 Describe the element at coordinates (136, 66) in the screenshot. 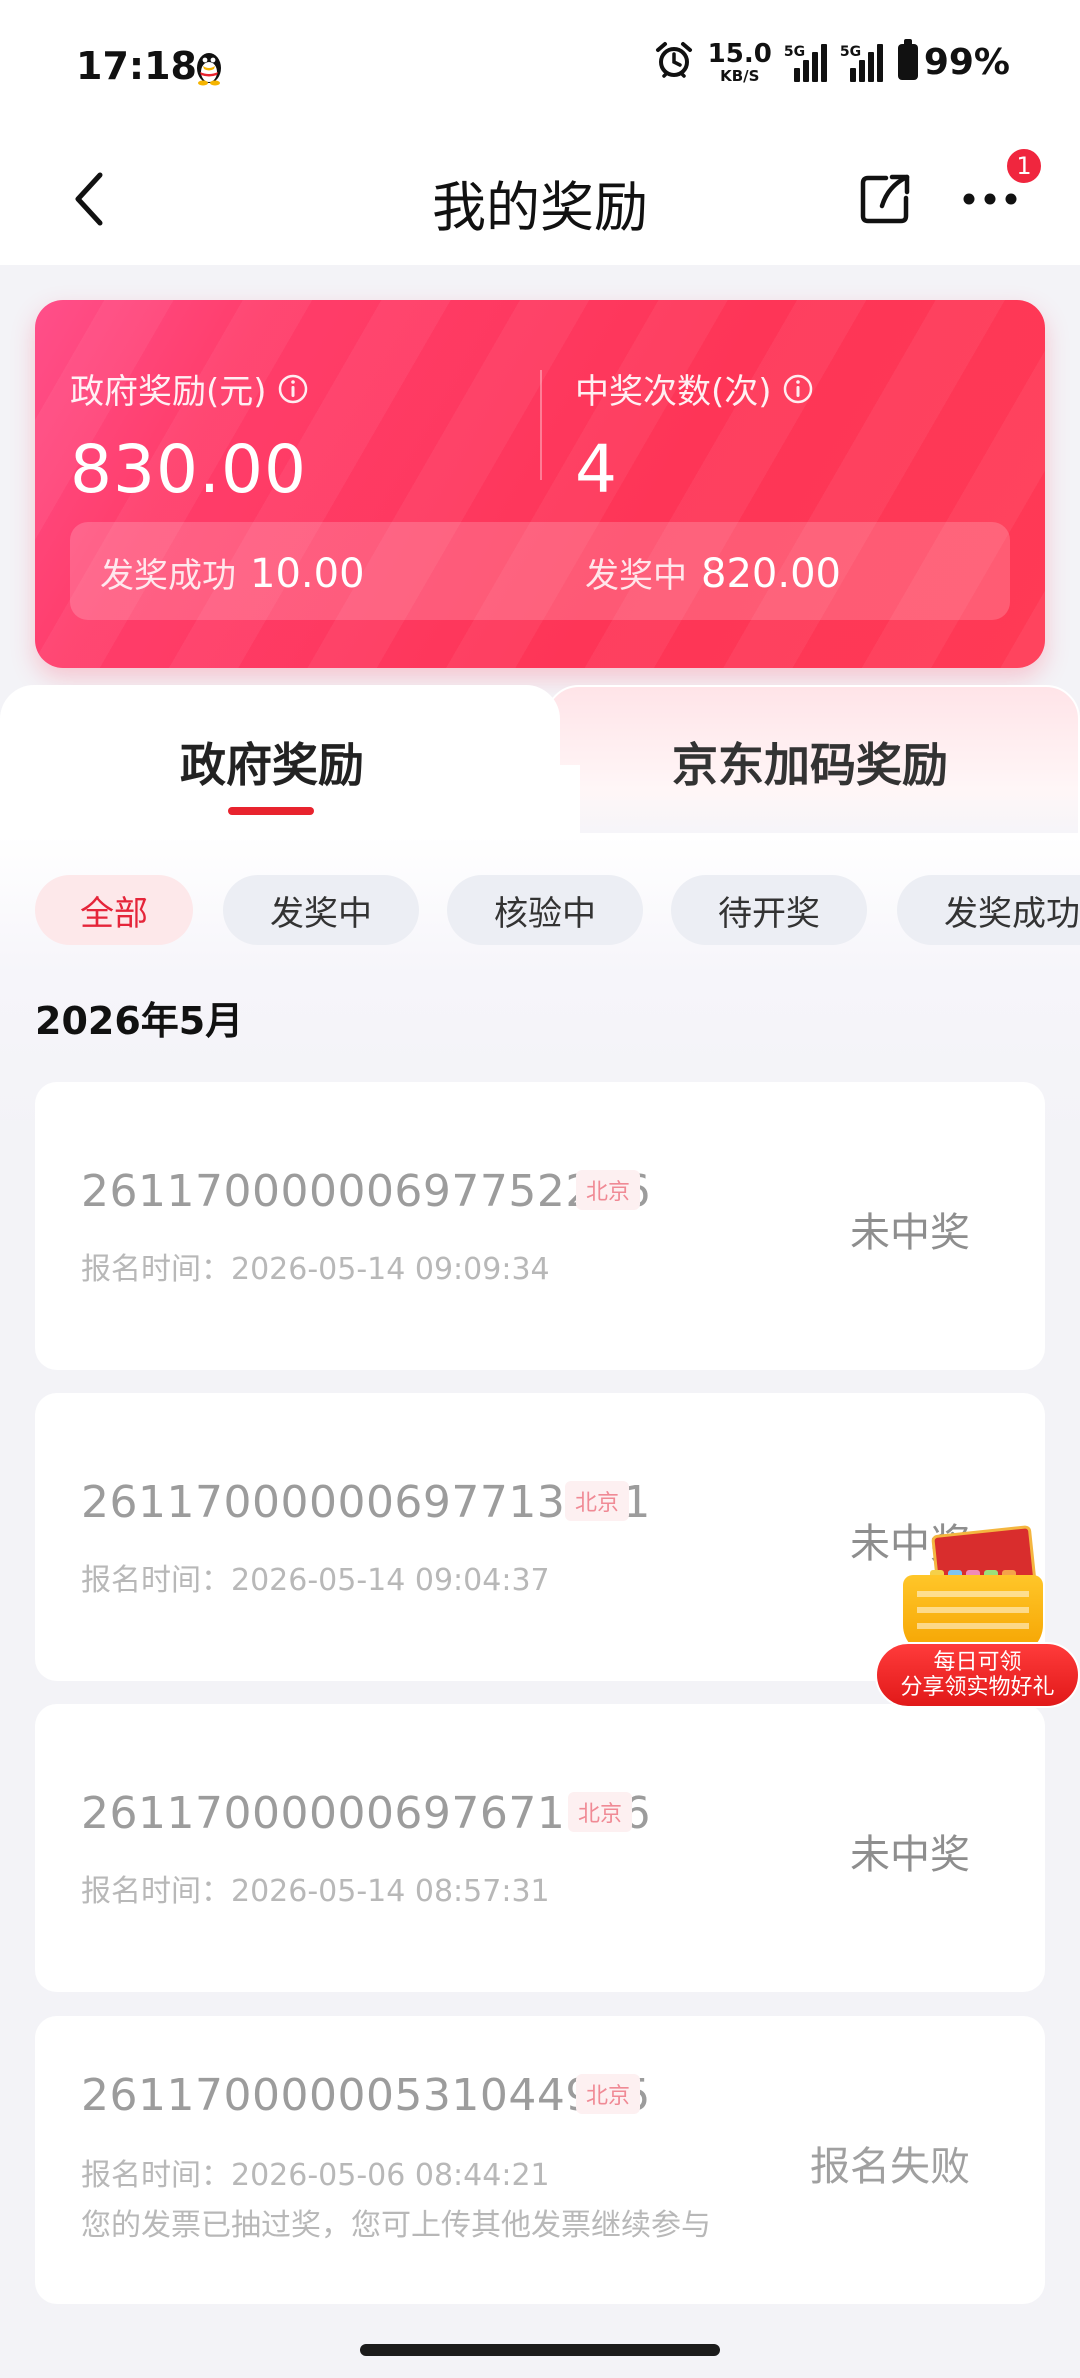

I see `status-time: 17:18` at that location.